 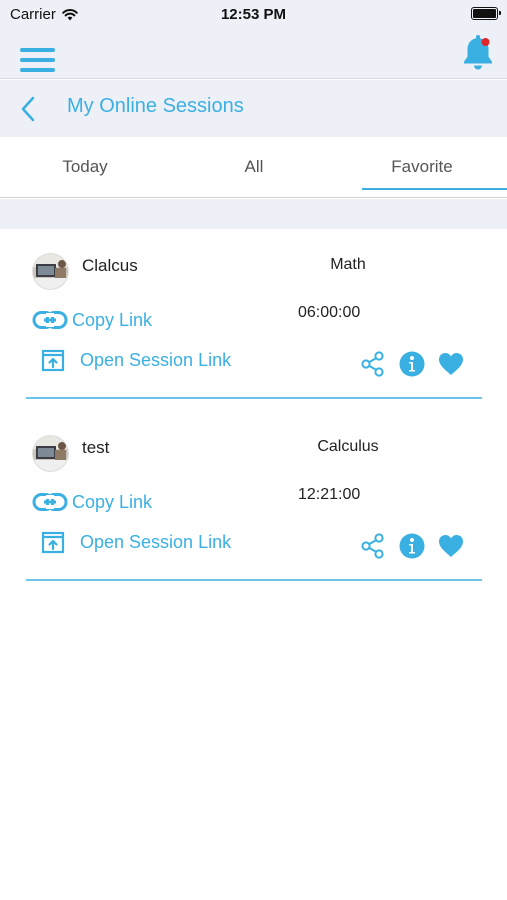 What do you see at coordinates (434, 189) in the screenshot?
I see `tab-selected-indicator` at bounding box center [434, 189].